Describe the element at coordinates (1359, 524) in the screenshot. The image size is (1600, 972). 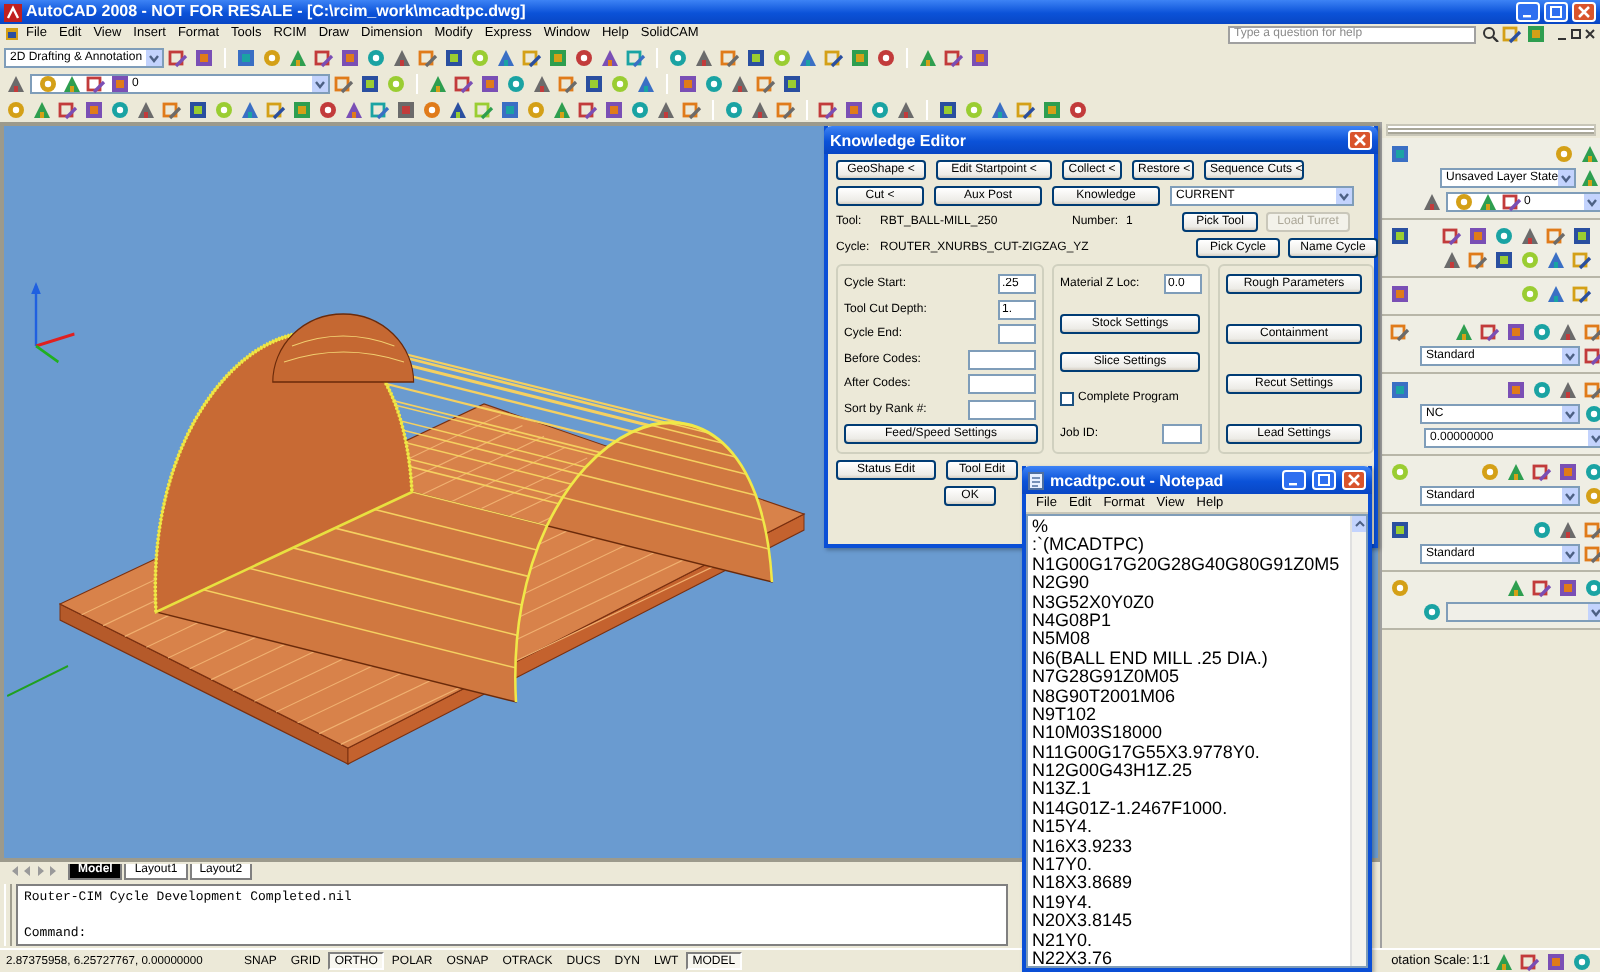
I see `scroll-up-icon` at that location.